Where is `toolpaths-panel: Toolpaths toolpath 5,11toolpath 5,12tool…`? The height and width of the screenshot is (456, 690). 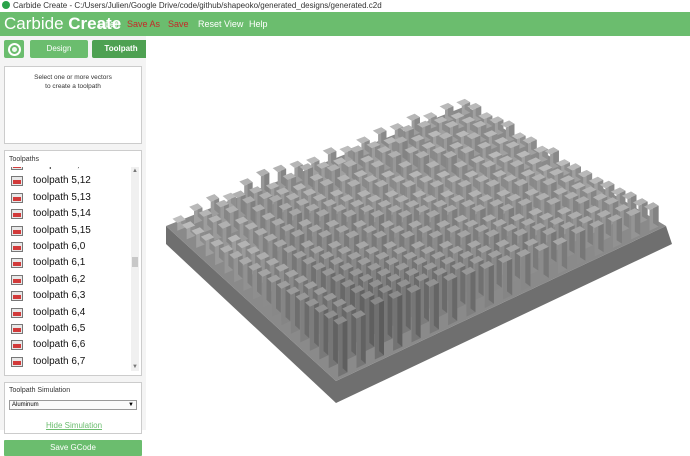
toolpaths-panel: Toolpaths toolpath 5,11toolpath 5,12tool… is located at coordinates (73, 263).